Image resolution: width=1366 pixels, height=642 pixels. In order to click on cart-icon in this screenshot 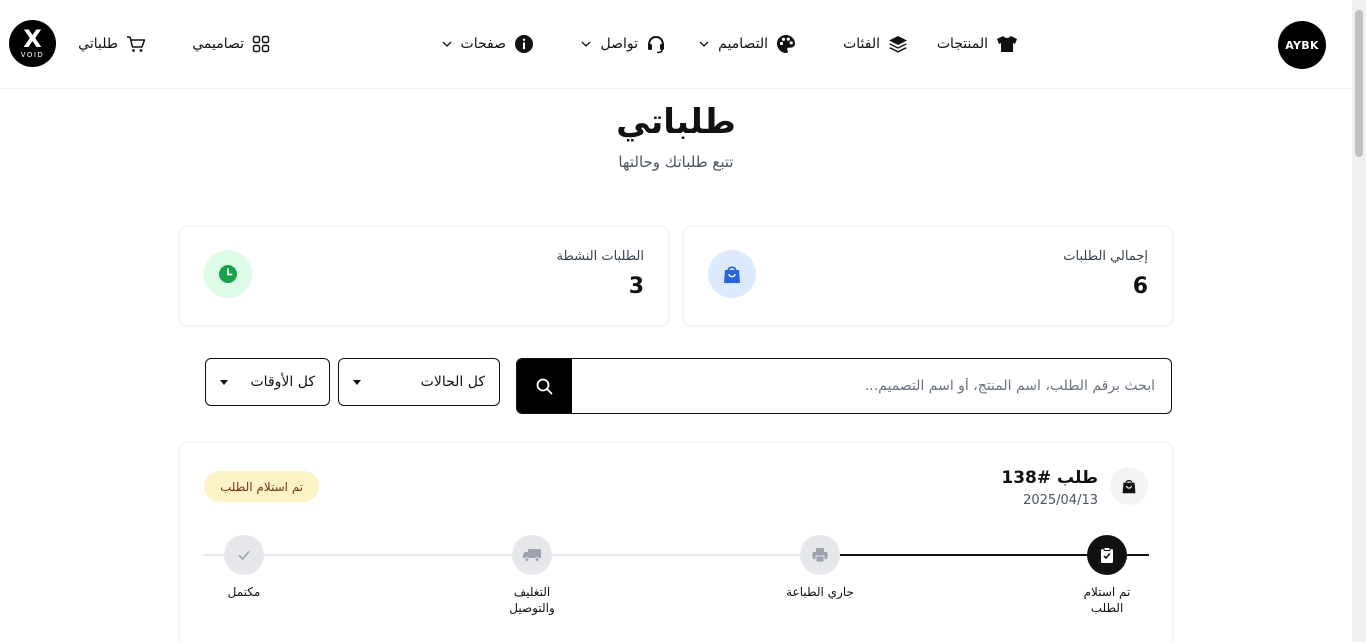, I will do `click(136, 44)`.